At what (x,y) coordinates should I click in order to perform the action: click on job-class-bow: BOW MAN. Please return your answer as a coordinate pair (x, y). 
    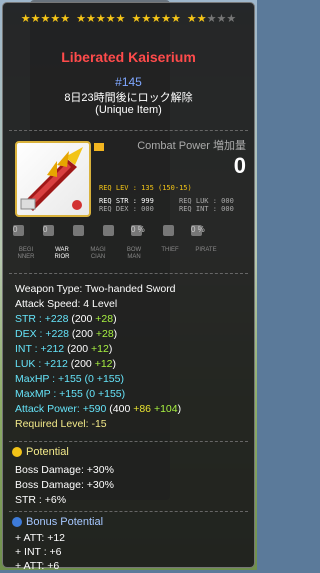
    Looking at the image, I should click on (134, 253).